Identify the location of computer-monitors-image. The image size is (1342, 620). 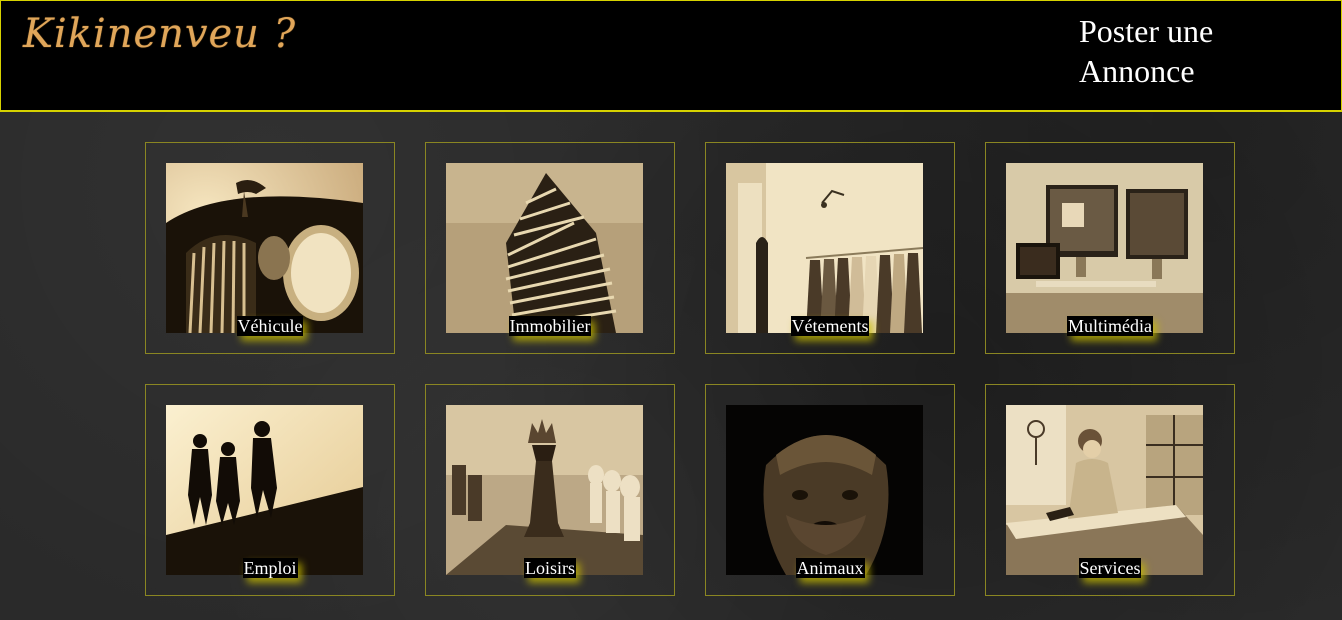
(1104, 248).